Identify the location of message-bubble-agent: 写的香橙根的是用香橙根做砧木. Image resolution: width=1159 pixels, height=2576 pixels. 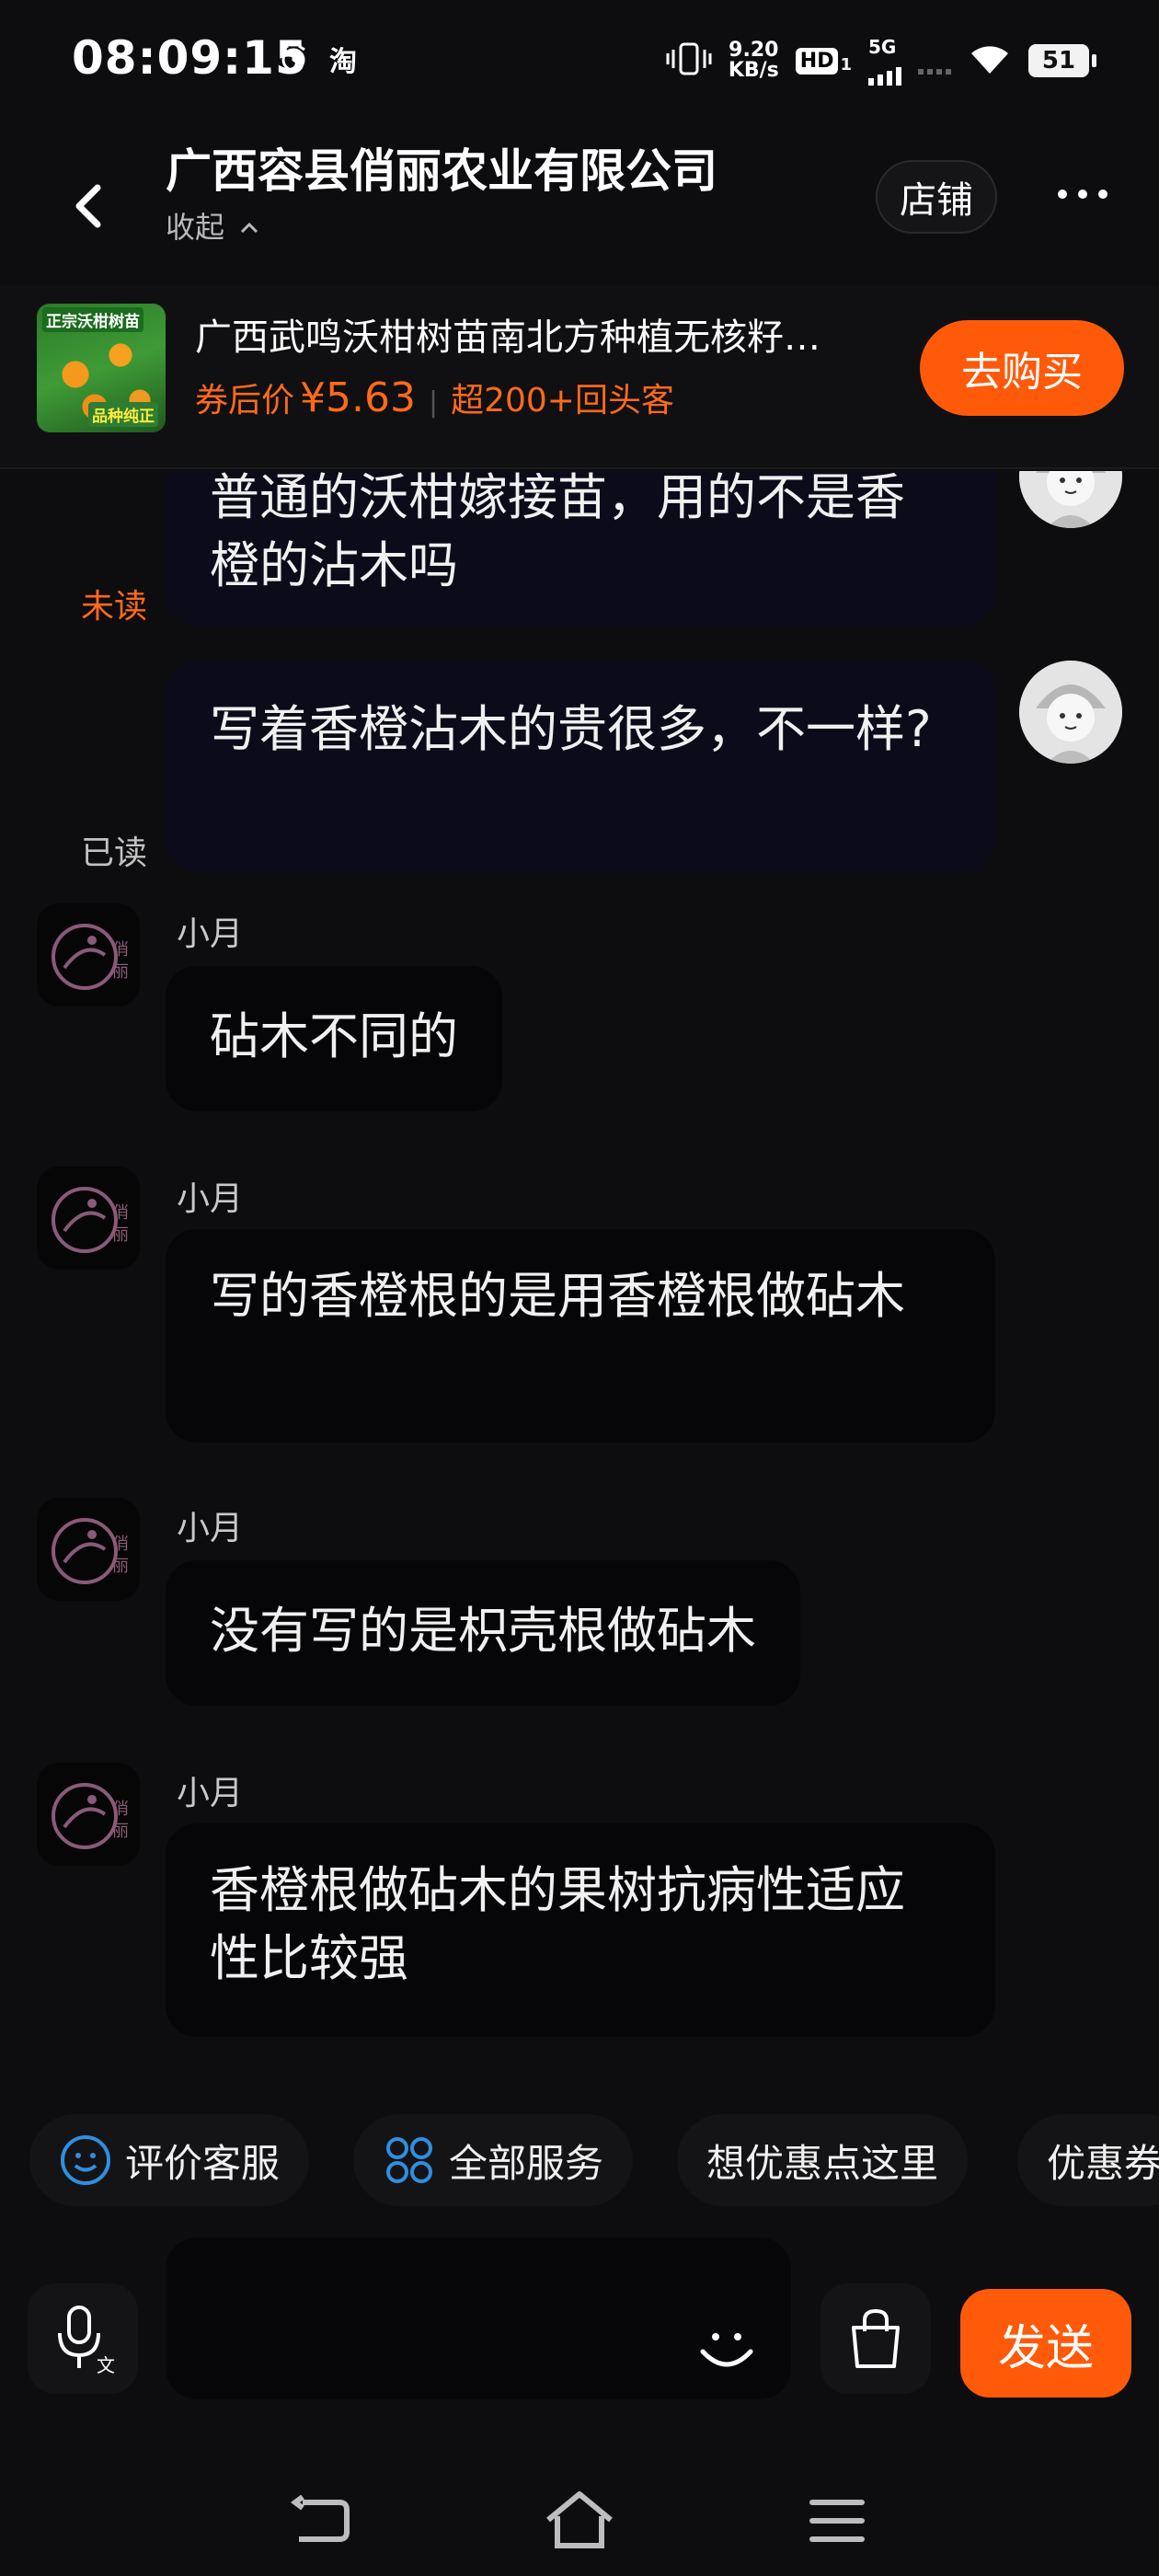
(580, 1336).